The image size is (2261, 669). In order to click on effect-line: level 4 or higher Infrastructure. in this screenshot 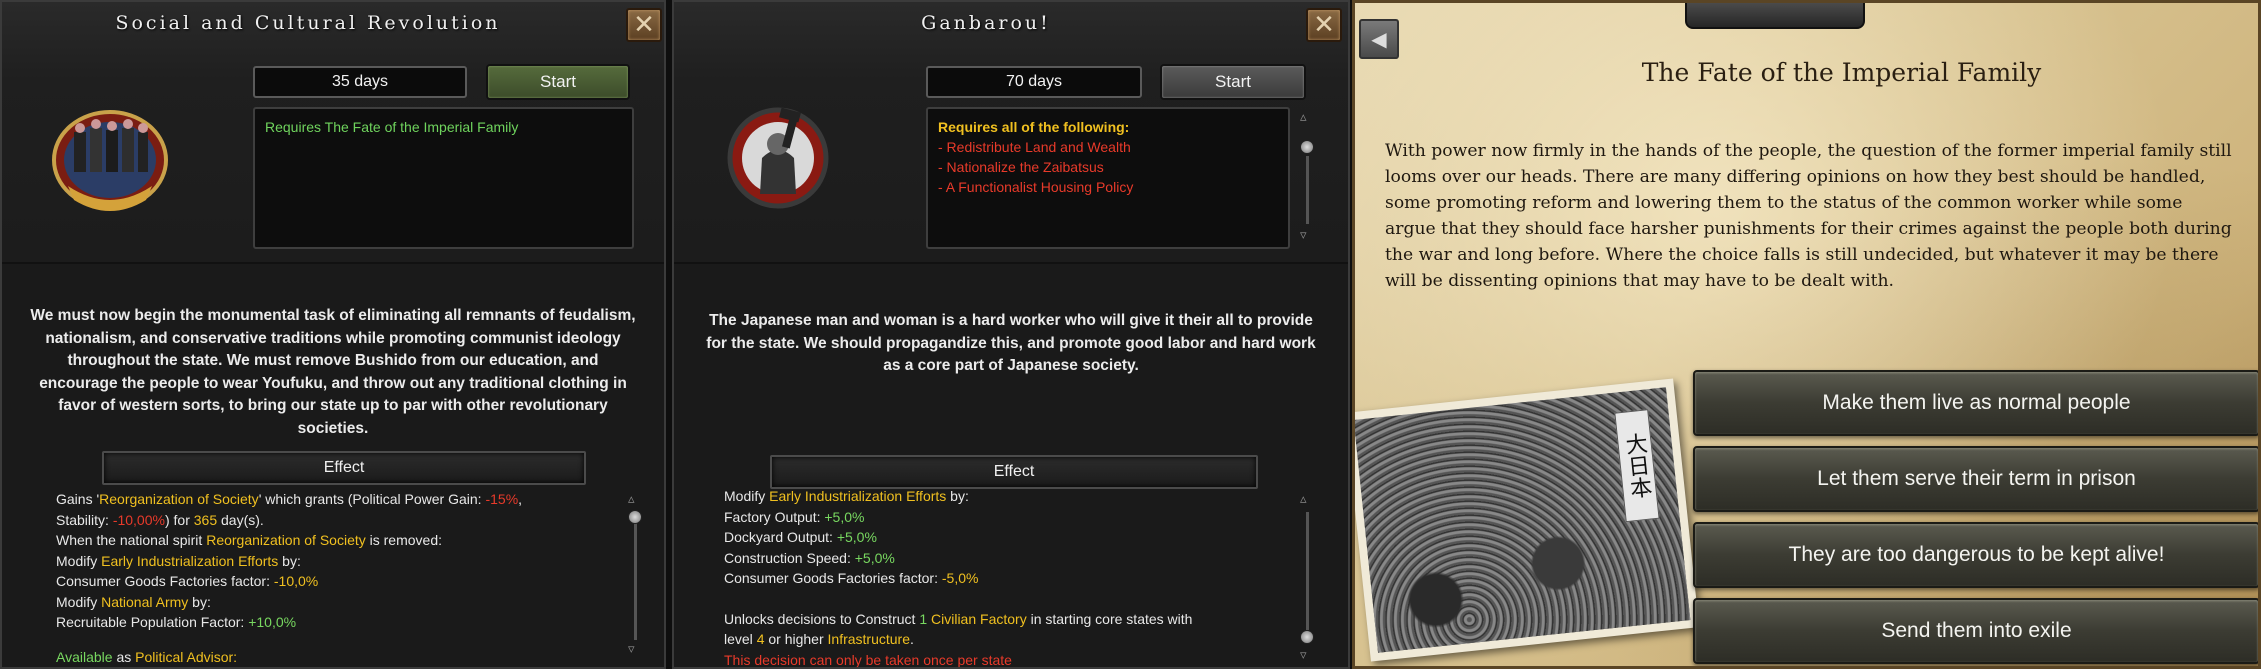, I will do `click(819, 639)`.